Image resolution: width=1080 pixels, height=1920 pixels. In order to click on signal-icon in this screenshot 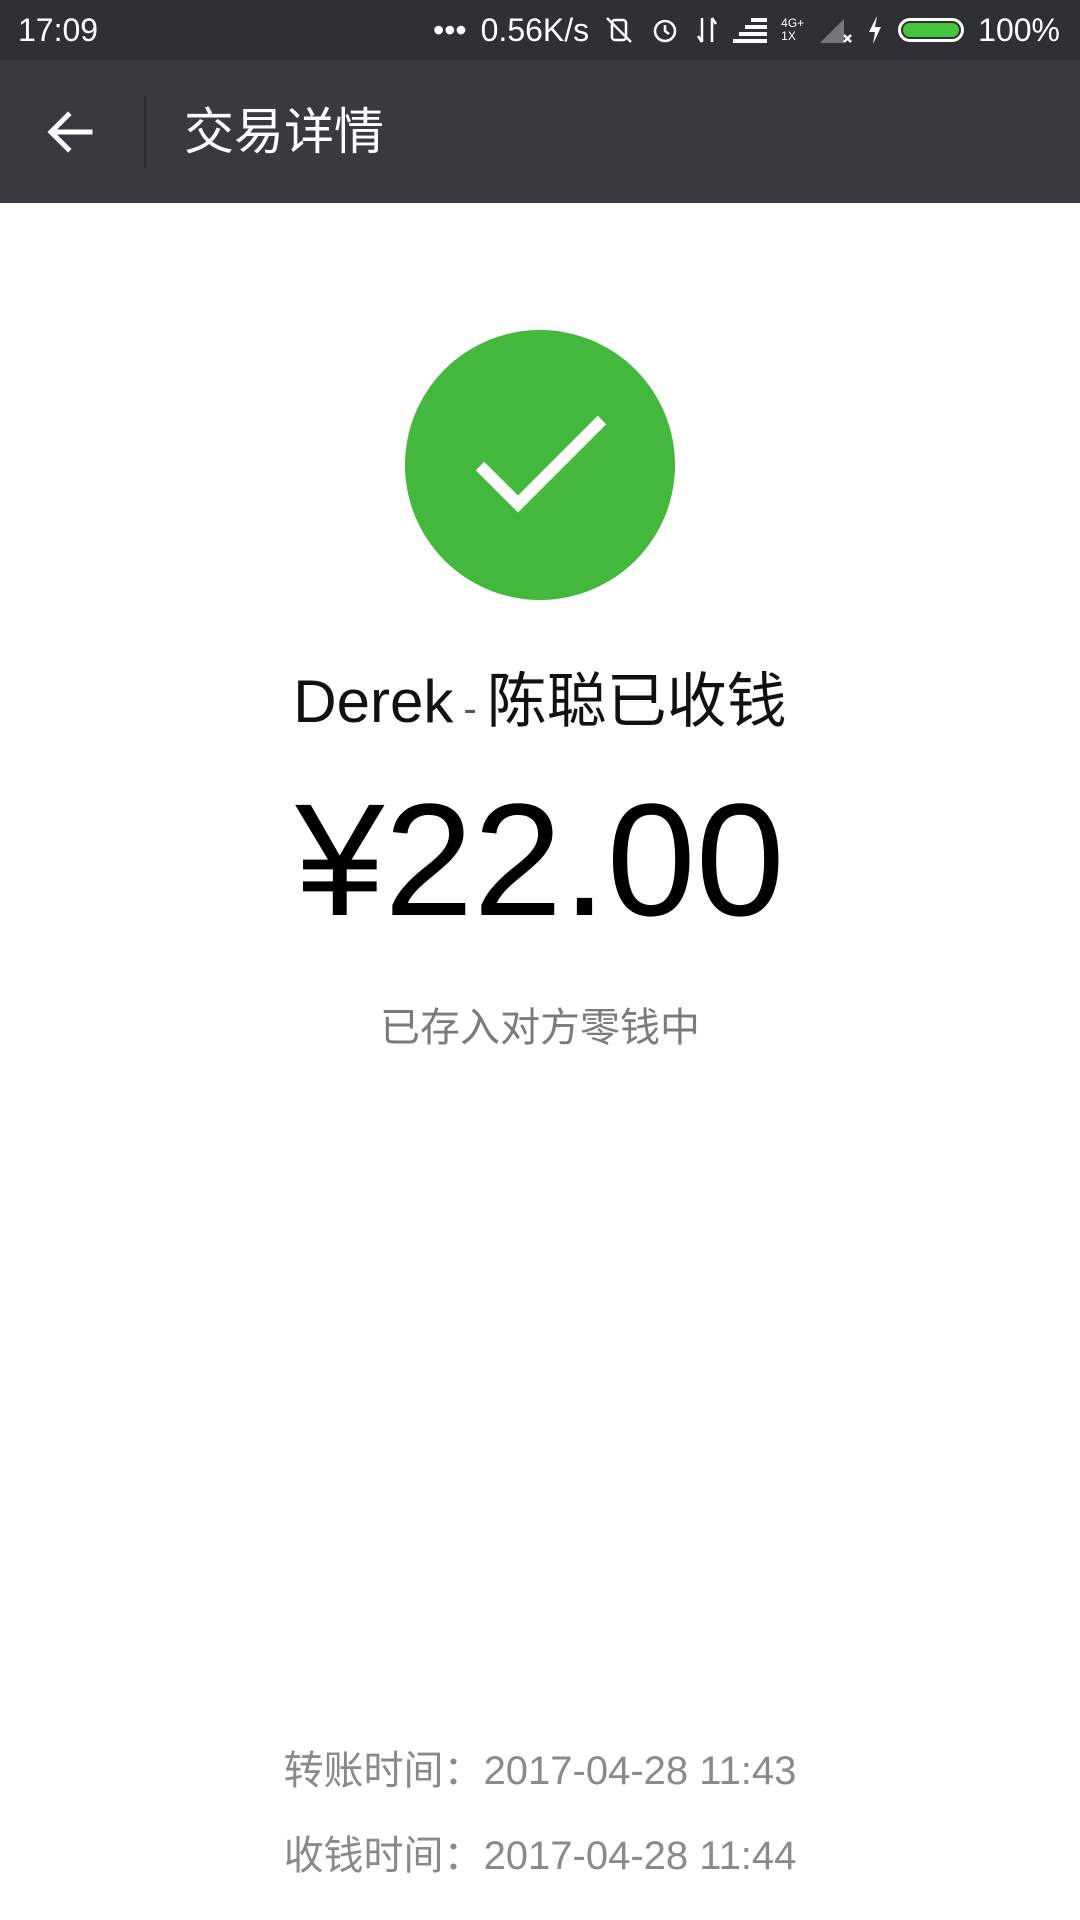, I will do `click(750, 30)`.